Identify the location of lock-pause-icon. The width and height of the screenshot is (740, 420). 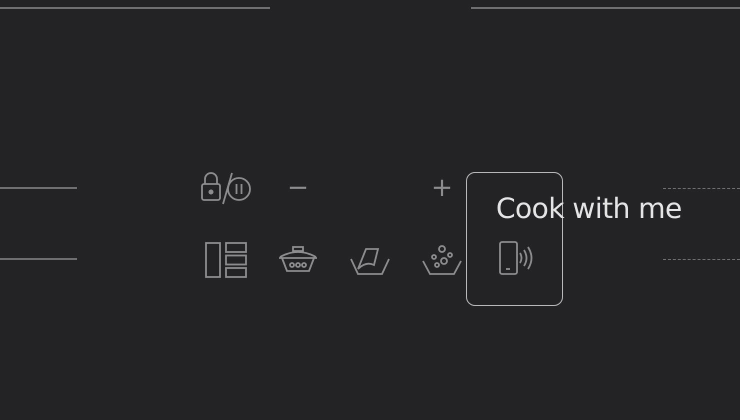
(226, 188).